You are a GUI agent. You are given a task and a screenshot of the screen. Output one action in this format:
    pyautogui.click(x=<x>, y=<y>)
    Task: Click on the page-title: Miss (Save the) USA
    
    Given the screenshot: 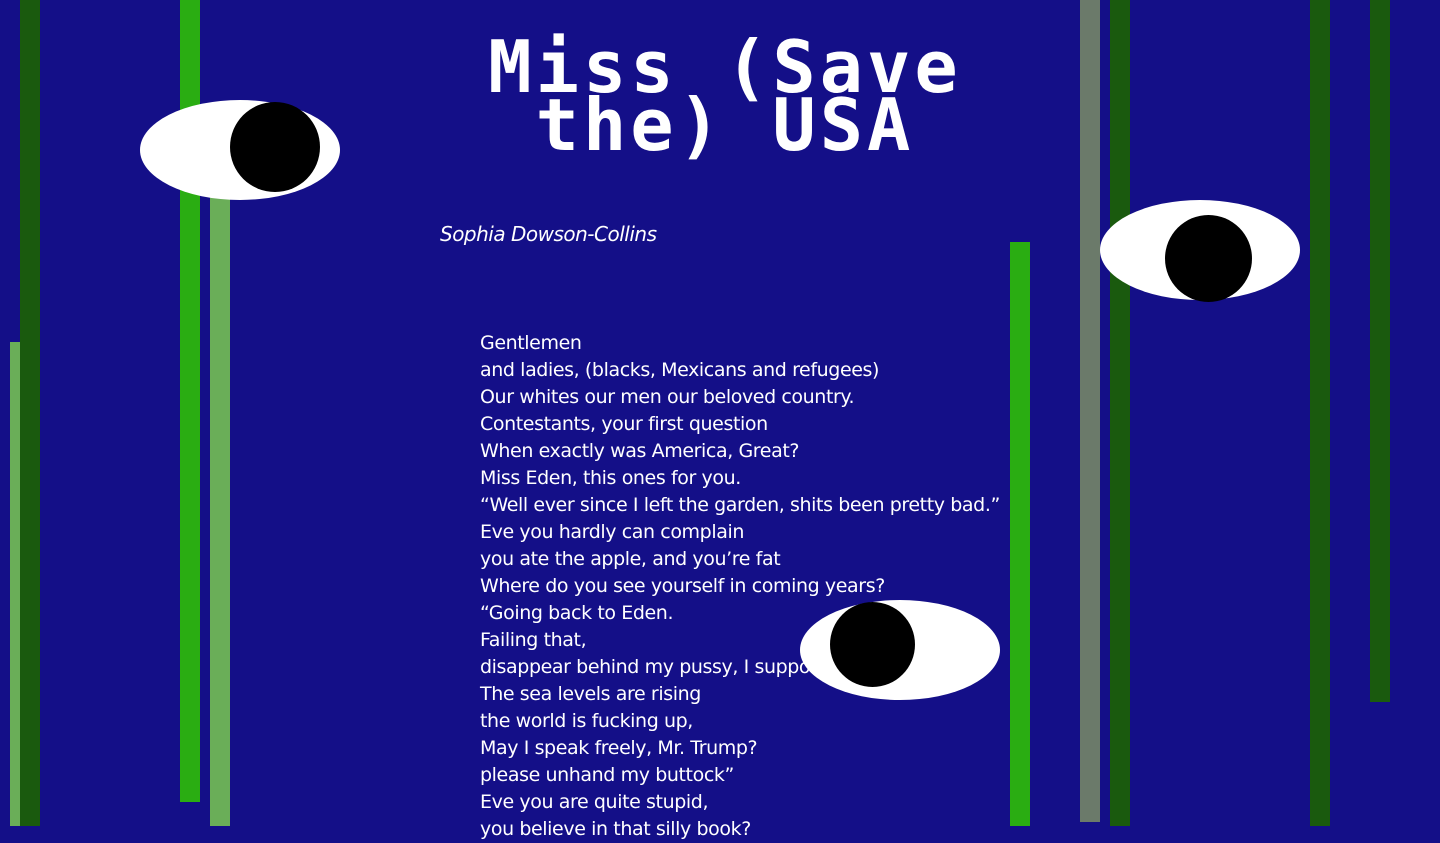 What is the action you would take?
    pyautogui.click(x=725, y=96)
    